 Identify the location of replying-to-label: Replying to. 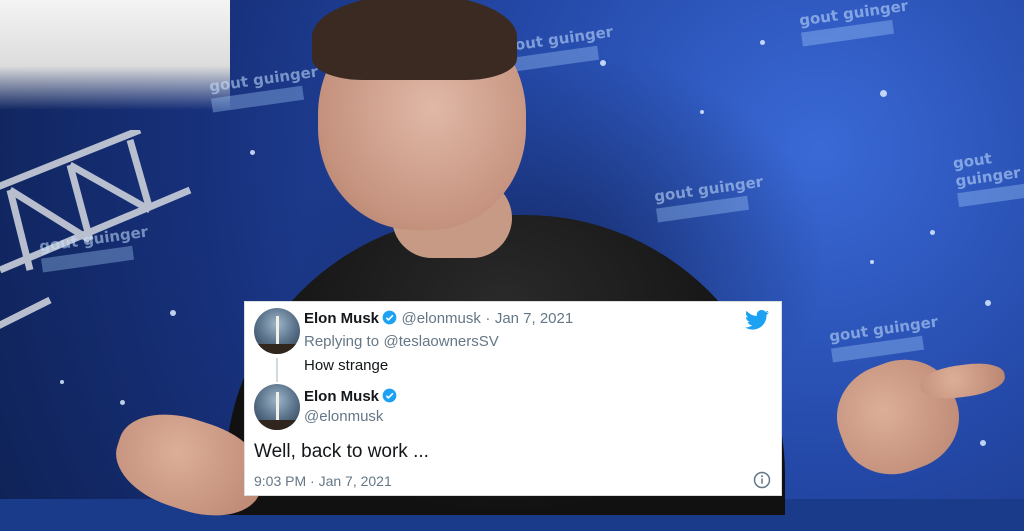
(342, 341).